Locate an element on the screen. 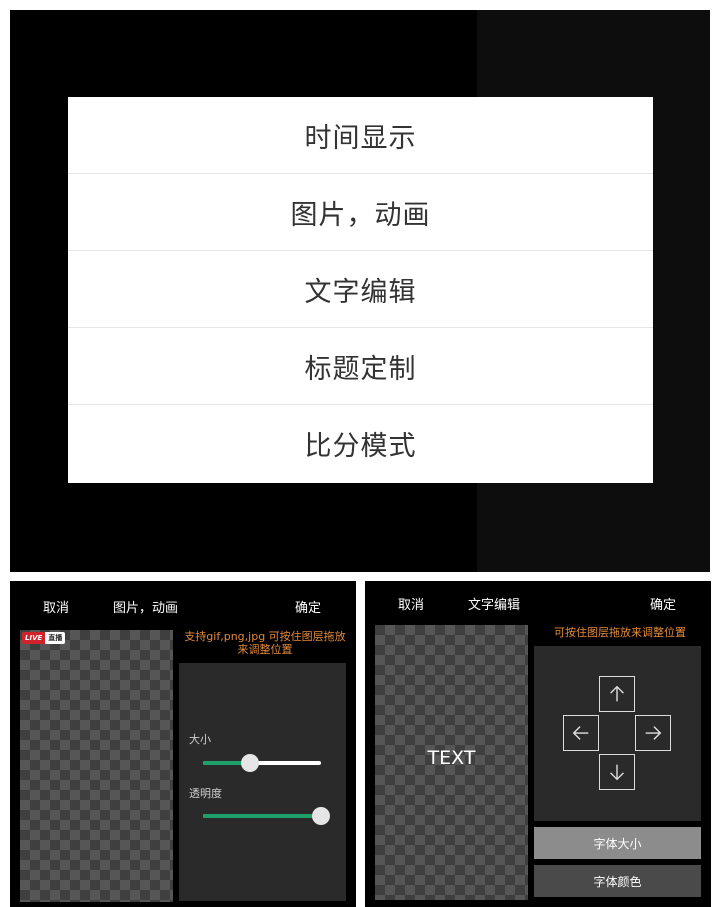  header-bar: 取消 文字编辑 确定 is located at coordinates (538, 601).